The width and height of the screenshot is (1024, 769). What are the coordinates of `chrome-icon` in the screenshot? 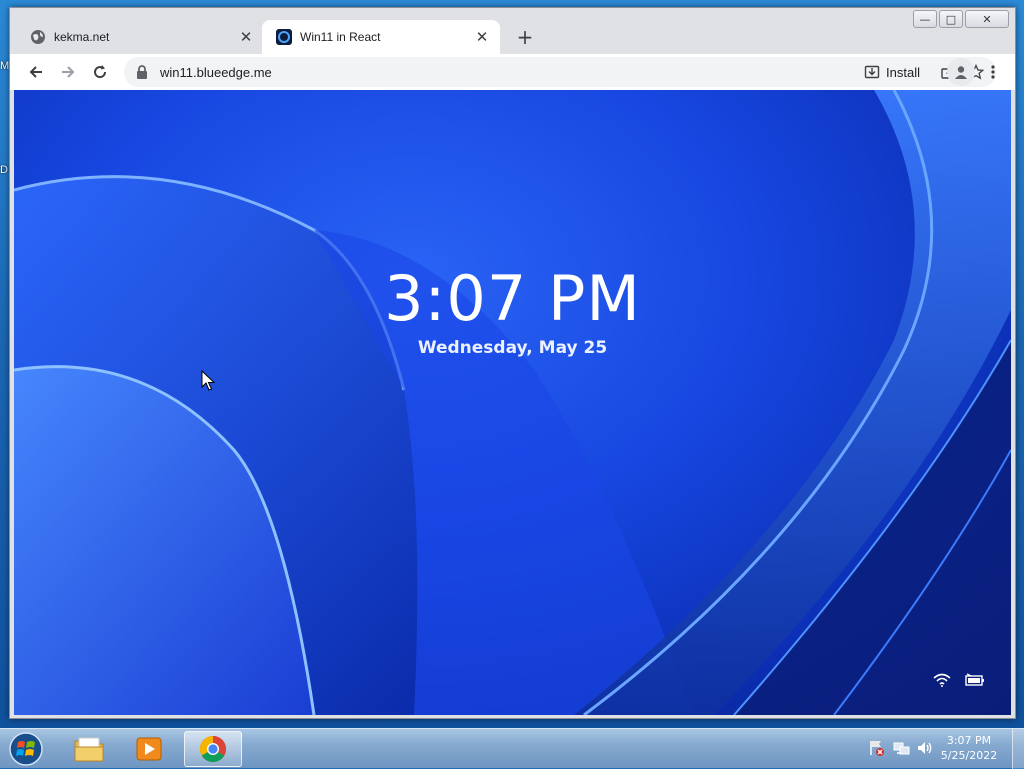 It's located at (213, 749).